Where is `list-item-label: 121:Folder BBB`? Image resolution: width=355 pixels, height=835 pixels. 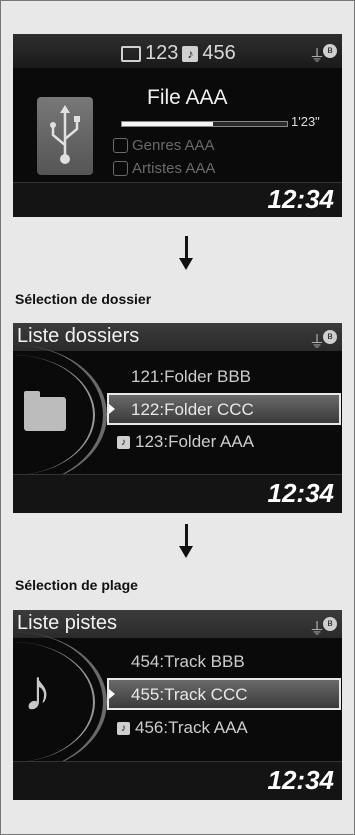 list-item-label: 121:Folder BBB is located at coordinates (191, 376).